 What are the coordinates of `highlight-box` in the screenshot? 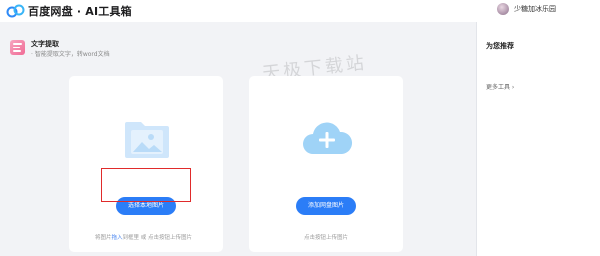 It's located at (146, 185).